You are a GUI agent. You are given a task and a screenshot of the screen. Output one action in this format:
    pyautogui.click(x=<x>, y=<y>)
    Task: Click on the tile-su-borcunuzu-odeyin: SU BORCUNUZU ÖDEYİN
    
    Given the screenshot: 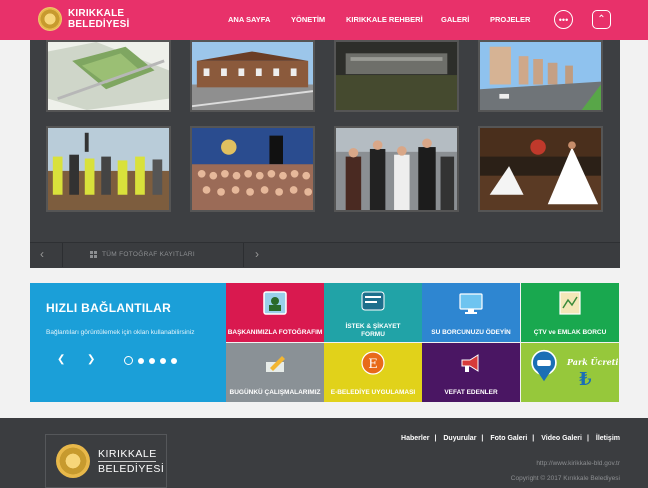 What is the action you would take?
    pyautogui.click(x=471, y=312)
    